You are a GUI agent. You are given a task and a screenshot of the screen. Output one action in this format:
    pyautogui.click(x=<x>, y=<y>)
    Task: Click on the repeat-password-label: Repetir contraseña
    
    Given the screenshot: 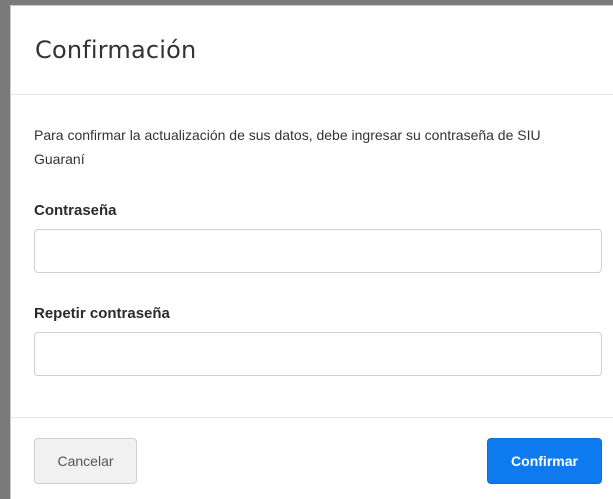 What is the action you would take?
    pyautogui.click(x=102, y=313)
    